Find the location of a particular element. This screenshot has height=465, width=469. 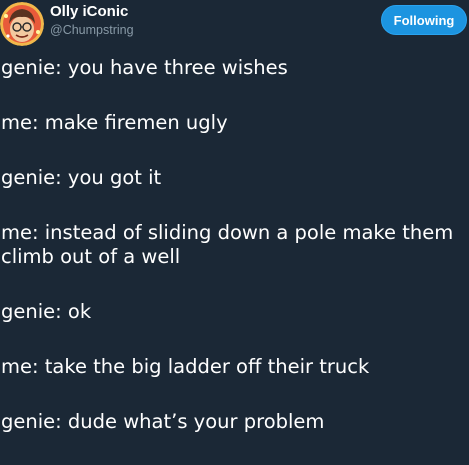

tweet-line: genie: you got it is located at coordinates (81, 177).